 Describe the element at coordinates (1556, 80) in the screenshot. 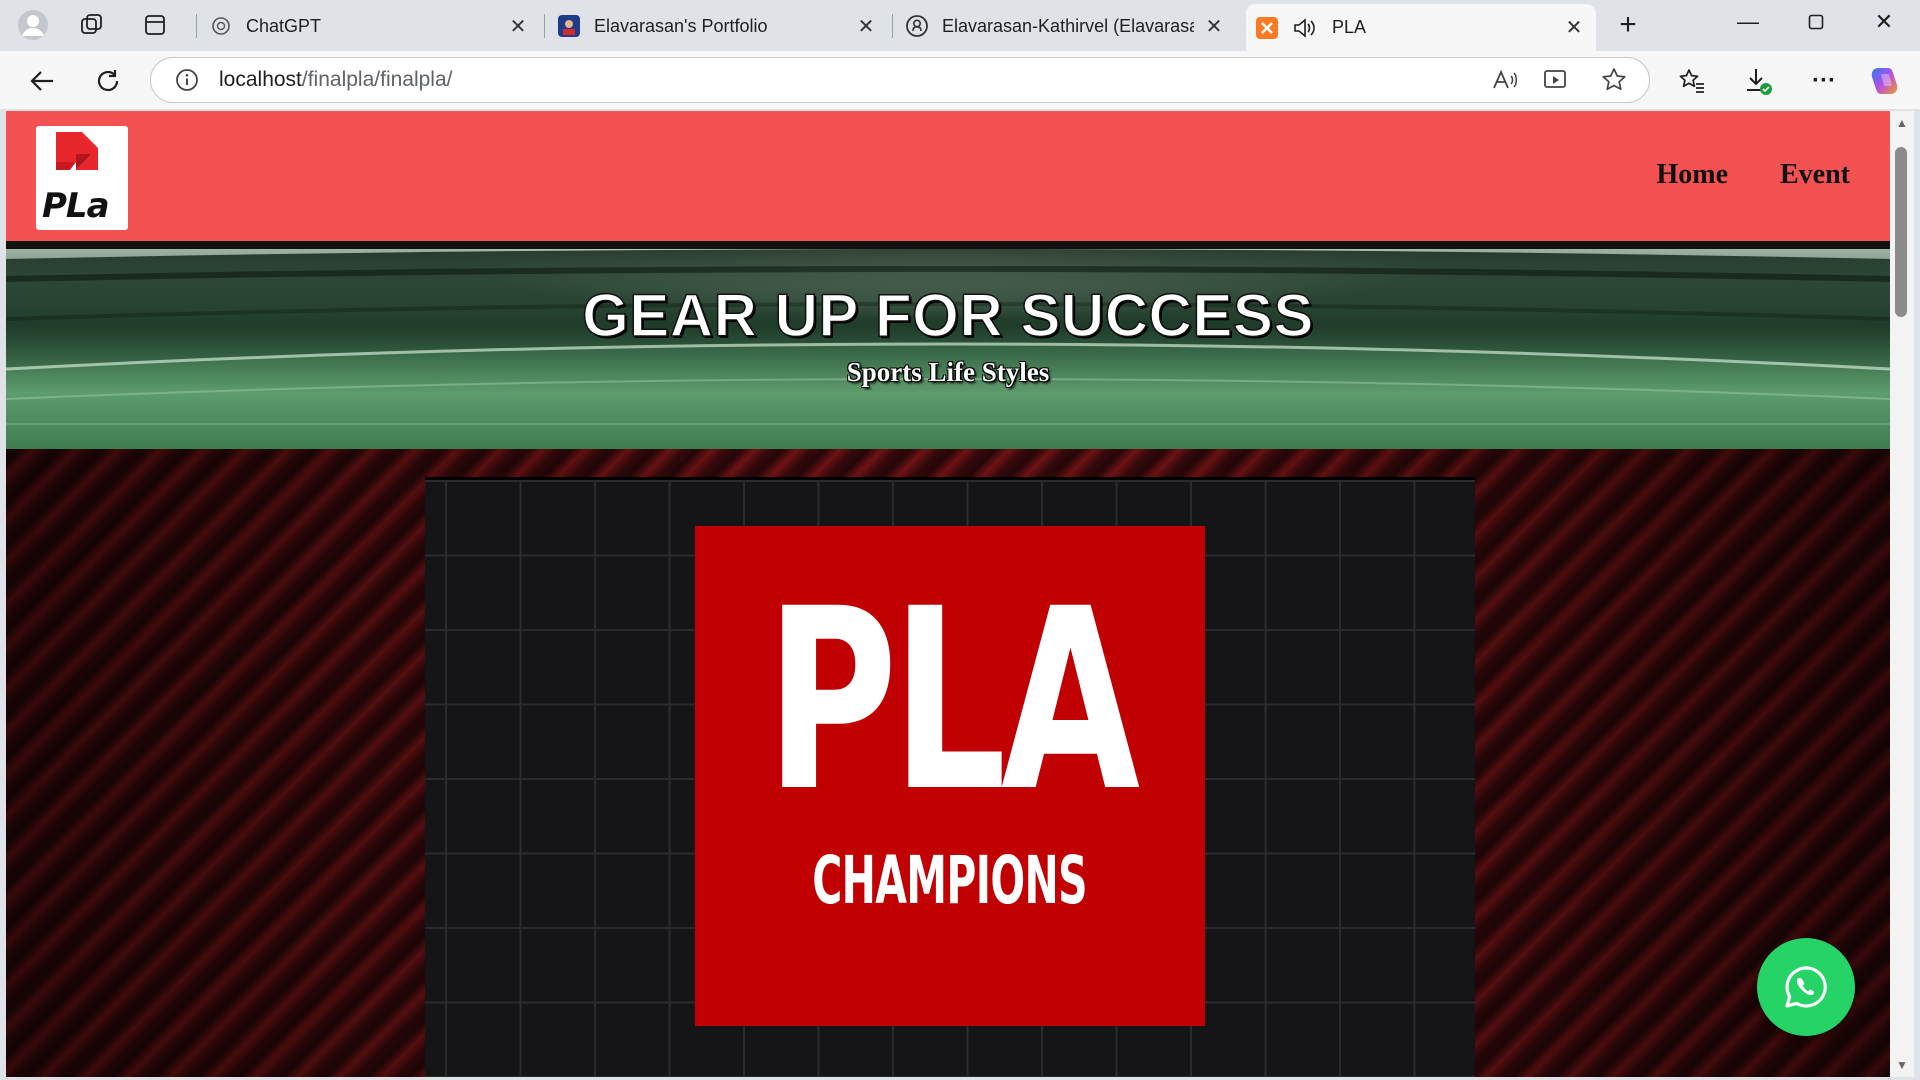

I see `app-available-icon` at that location.